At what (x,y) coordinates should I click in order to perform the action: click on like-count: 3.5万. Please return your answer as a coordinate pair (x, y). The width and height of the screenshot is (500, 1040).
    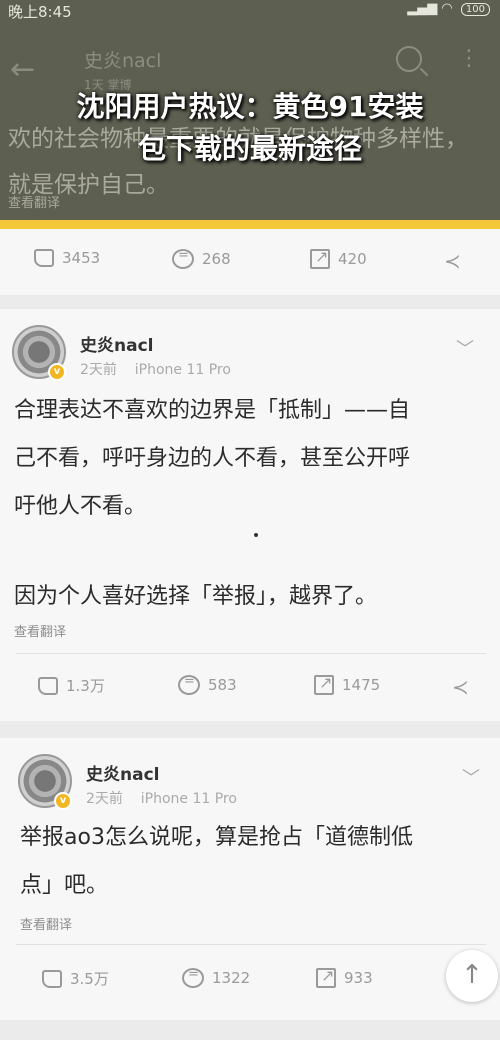
    Looking at the image, I should click on (89, 979).